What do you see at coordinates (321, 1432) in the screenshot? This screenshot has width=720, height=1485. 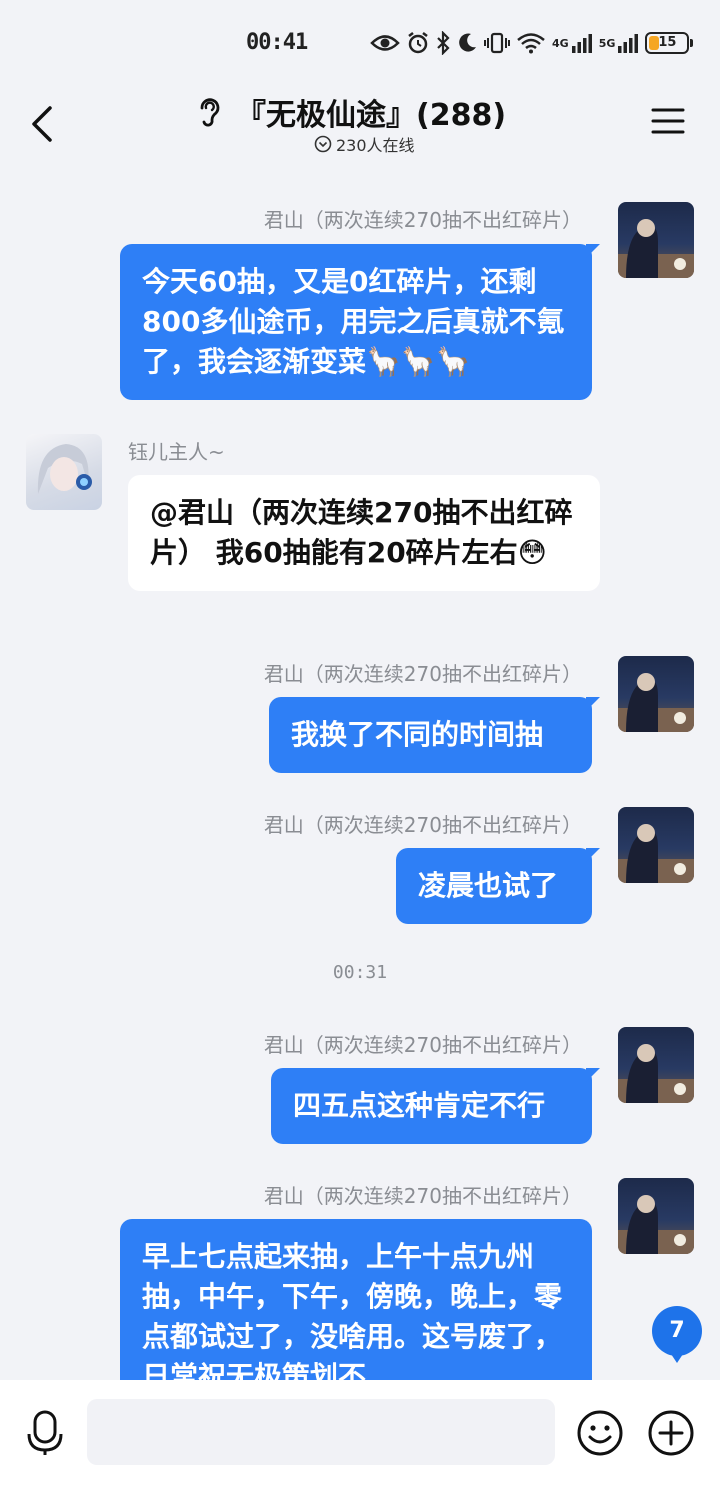 I see `message-input` at bounding box center [321, 1432].